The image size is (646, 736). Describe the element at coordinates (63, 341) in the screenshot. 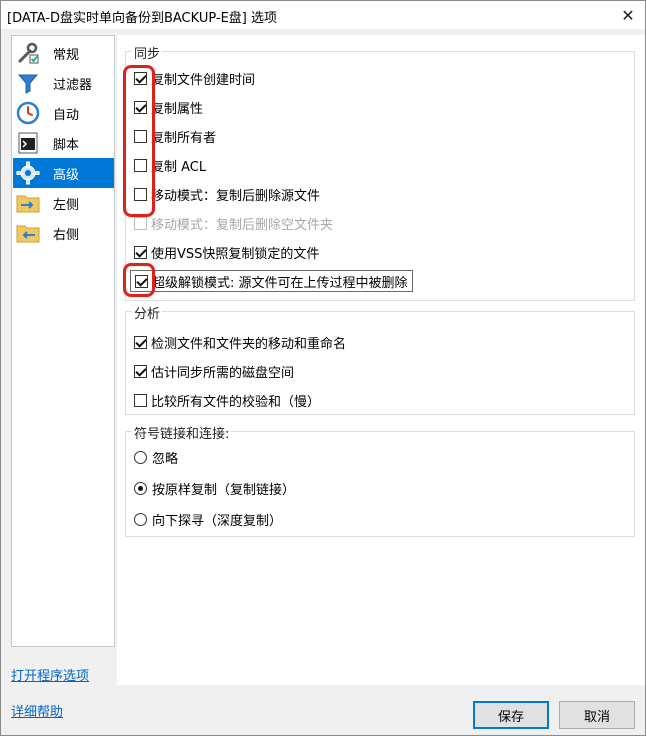

I see `sidebar: 常规 过滤器 自动 脚本 高级 左侧 右侧` at that location.